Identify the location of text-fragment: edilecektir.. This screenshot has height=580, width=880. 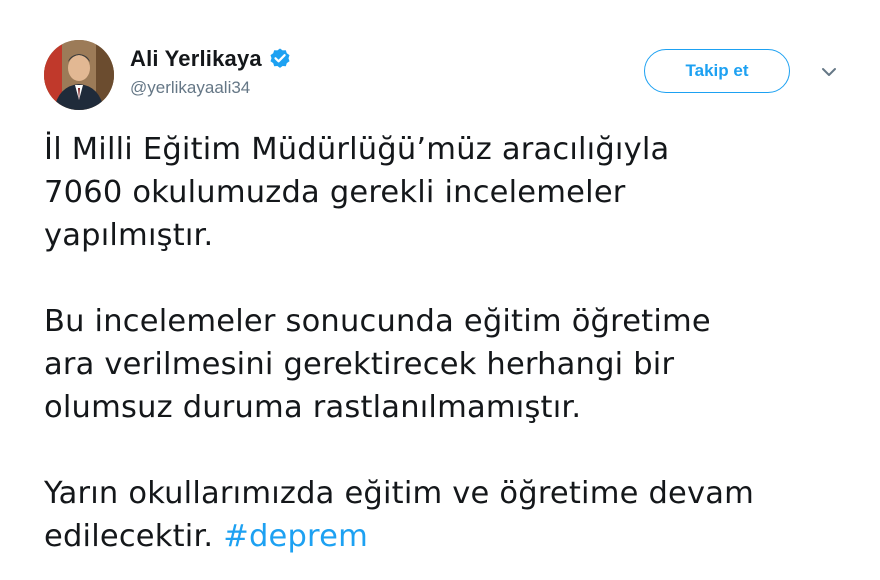
(134, 536).